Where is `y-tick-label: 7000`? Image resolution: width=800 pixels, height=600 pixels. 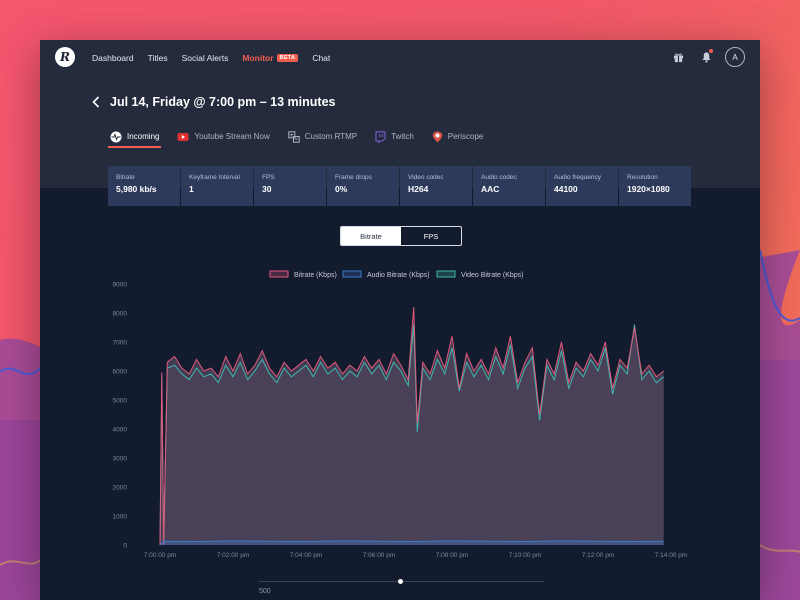 y-tick-label: 7000 is located at coordinates (120, 343).